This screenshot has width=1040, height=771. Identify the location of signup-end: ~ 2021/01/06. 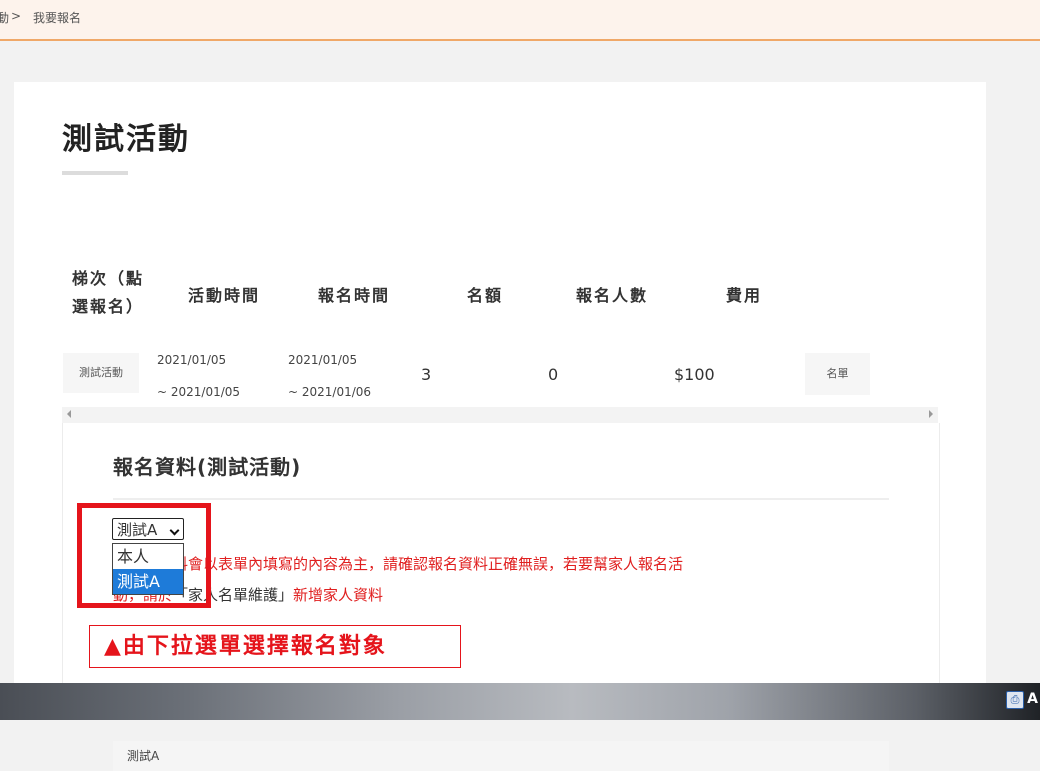
(330, 392).